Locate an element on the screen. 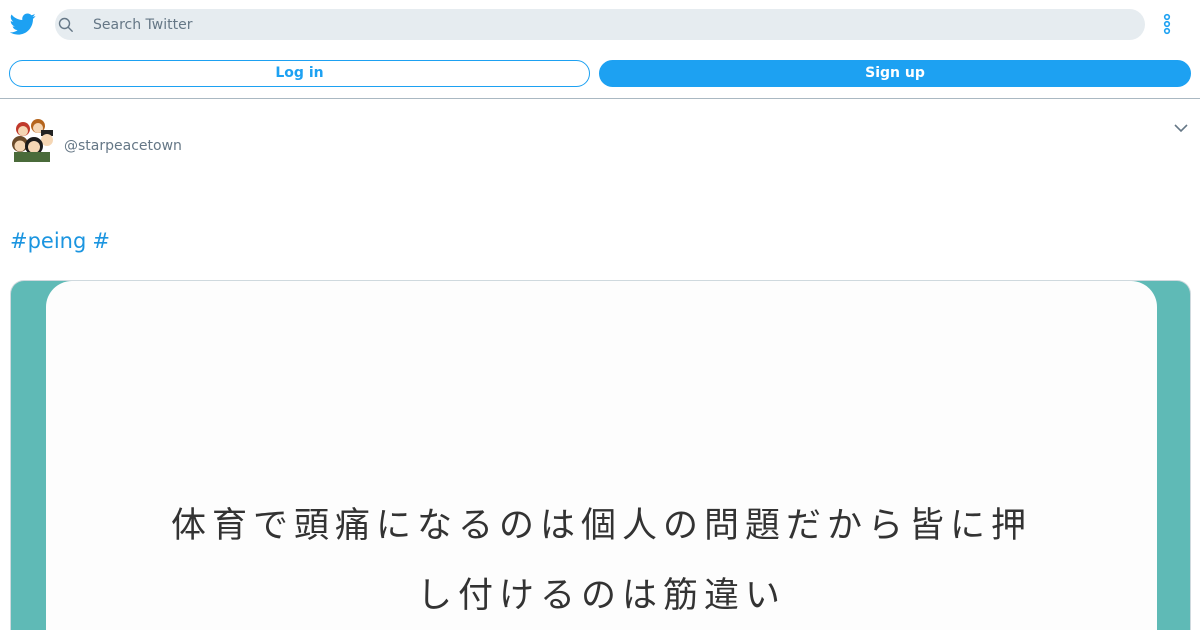  login-button: Log in is located at coordinates (299, 73).